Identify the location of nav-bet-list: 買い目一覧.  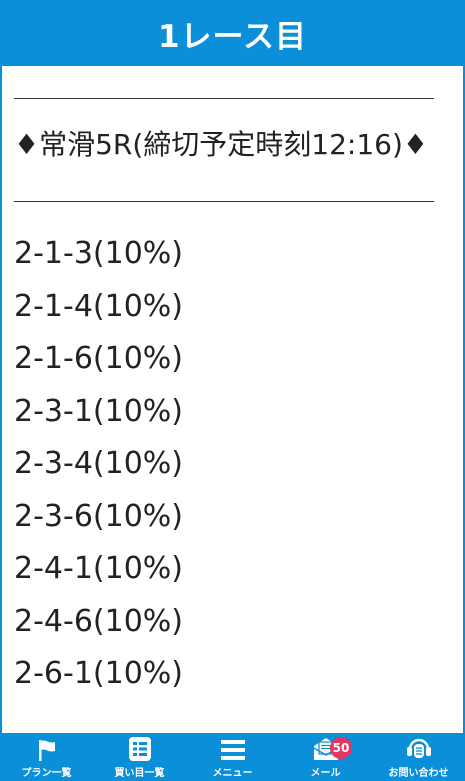
(139, 757).